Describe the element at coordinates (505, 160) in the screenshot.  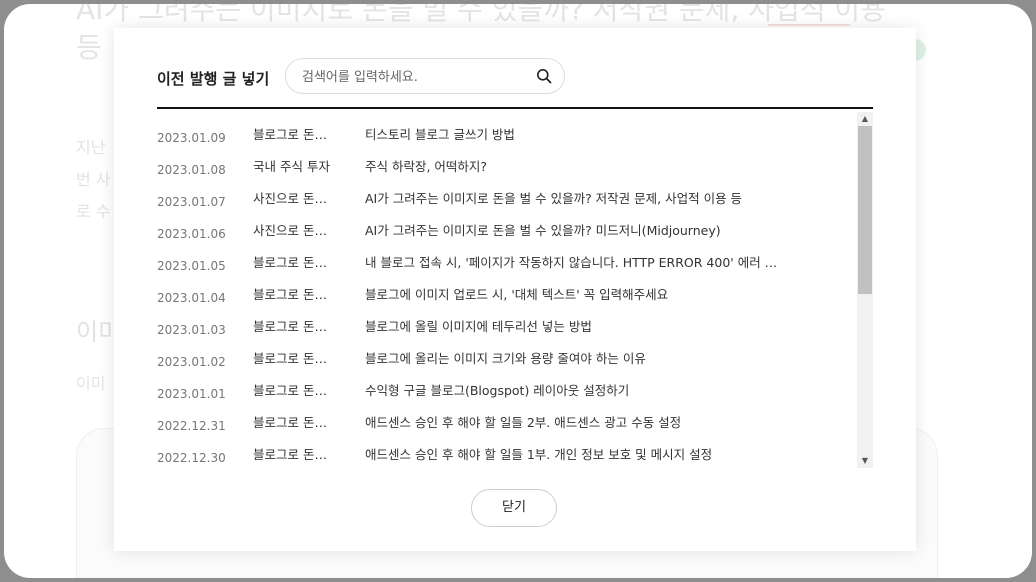
I see `post-list-item: 2023.01.08 국내 주식 투자 주식 하락장, 어떡하지?` at that location.